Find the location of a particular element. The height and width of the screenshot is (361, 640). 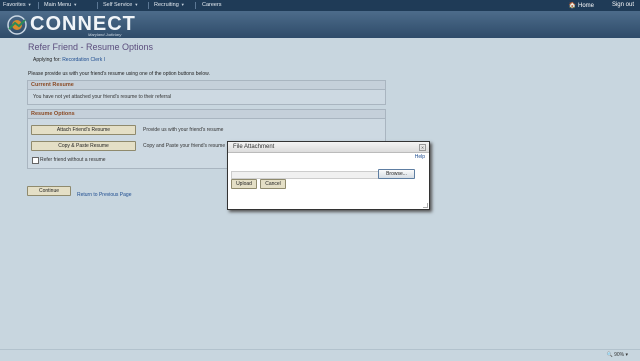

zoom-control: 🔍 90% ▾ is located at coordinates (617, 355).